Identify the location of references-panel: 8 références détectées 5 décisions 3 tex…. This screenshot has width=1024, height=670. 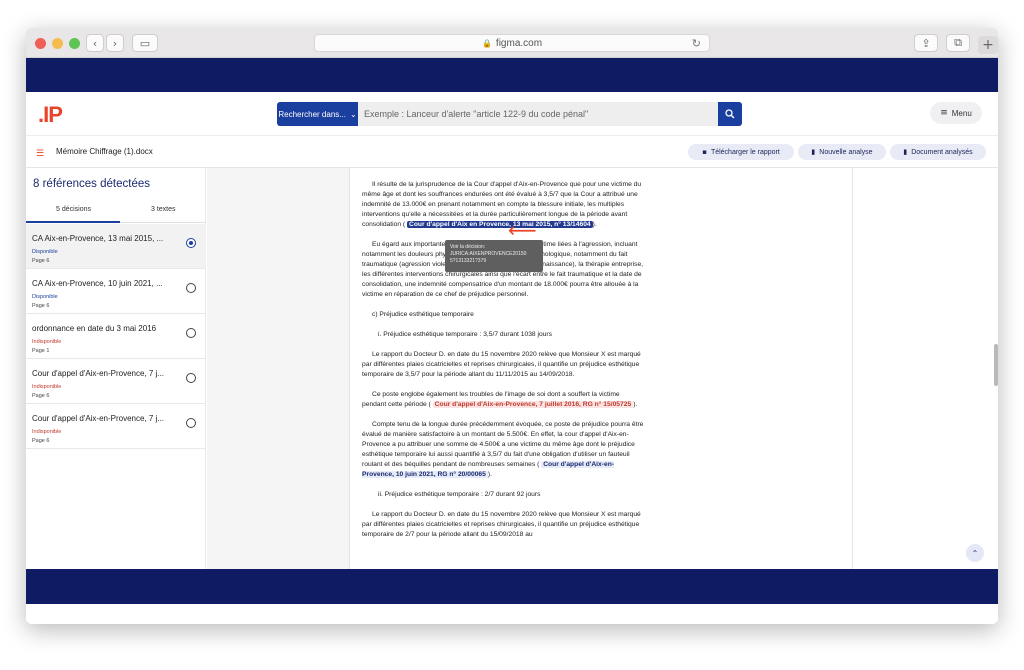
(116, 368).